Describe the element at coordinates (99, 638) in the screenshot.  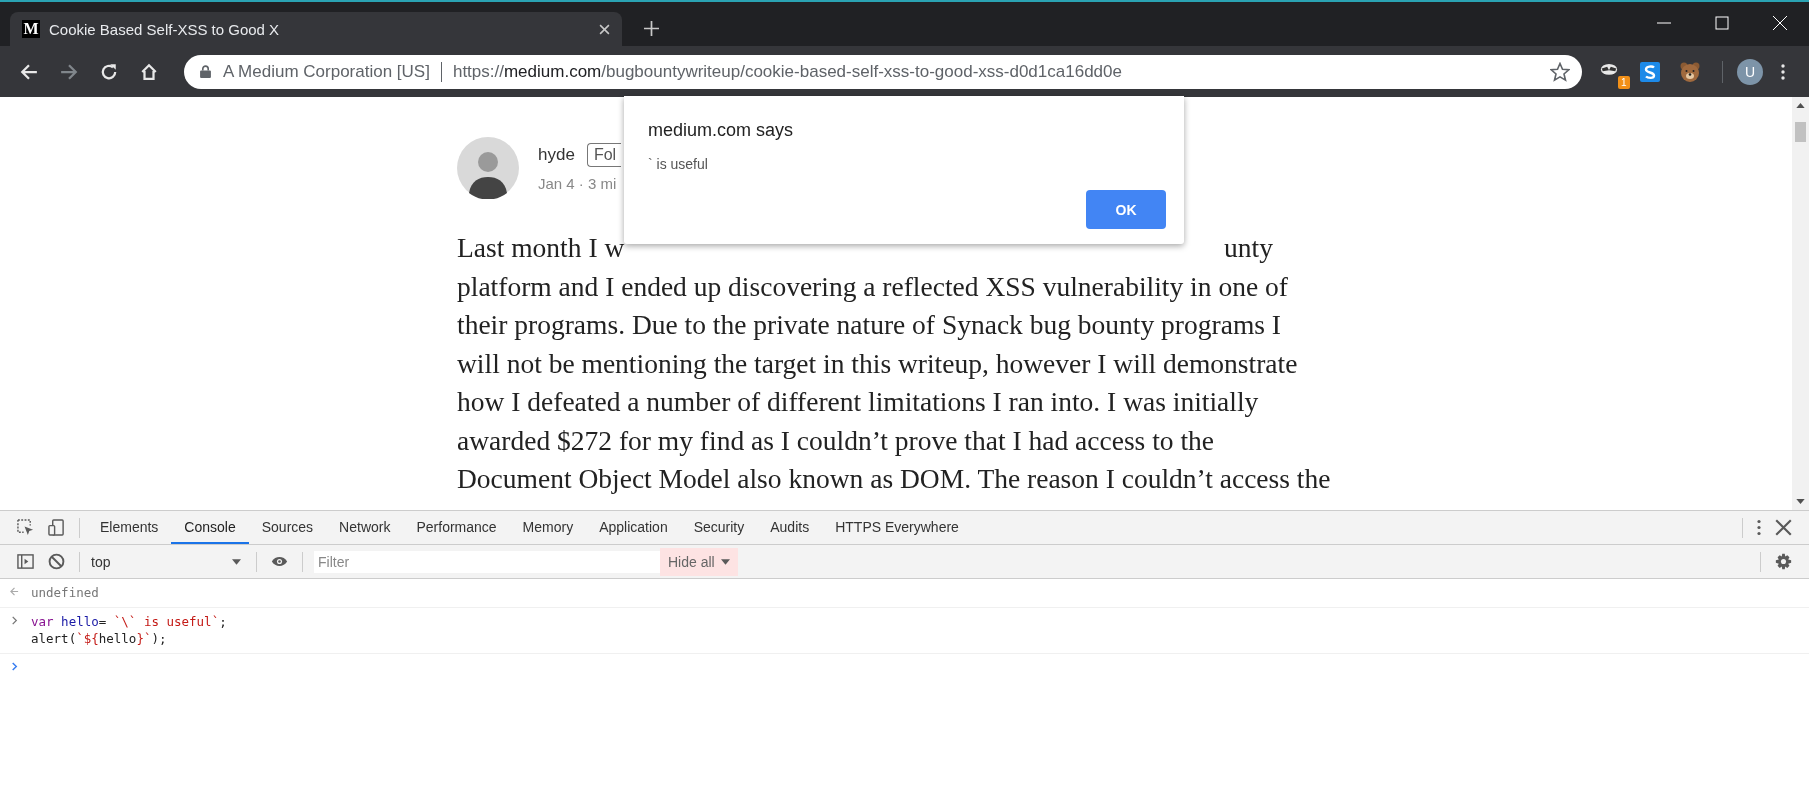
I see `console-line: alert(`${hello}`);` at that location.